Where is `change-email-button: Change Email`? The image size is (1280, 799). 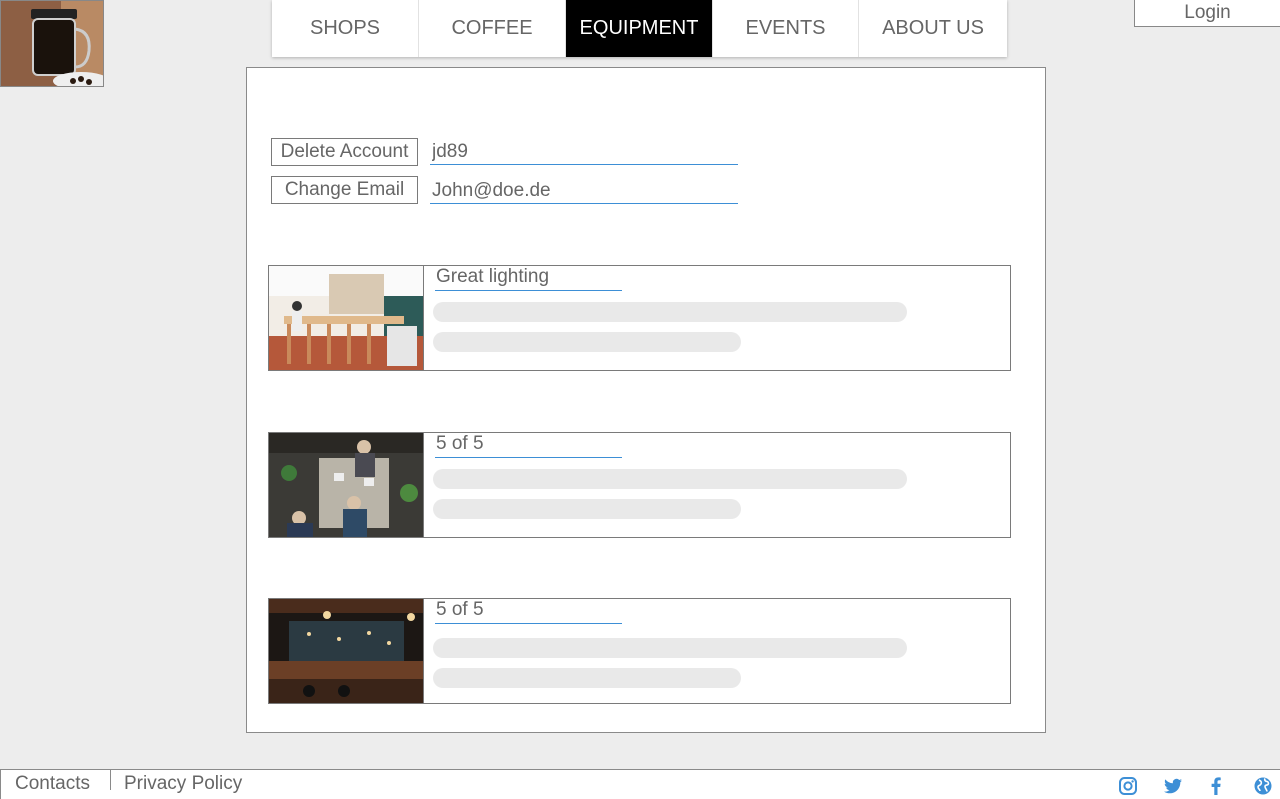
change-email-button: Change Email is located at coordinates (344, 190).